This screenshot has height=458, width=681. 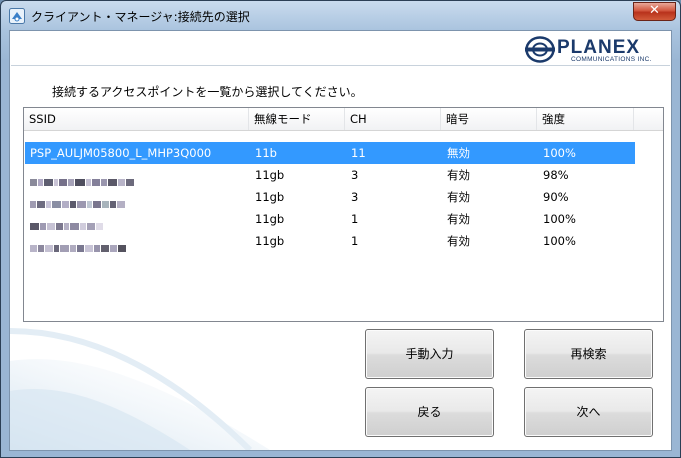 What do you see at coordinates (330, 175) in the screenshot?
I see `table-row: 11gb 3 有効 98%` at bounding box center [330, 175].